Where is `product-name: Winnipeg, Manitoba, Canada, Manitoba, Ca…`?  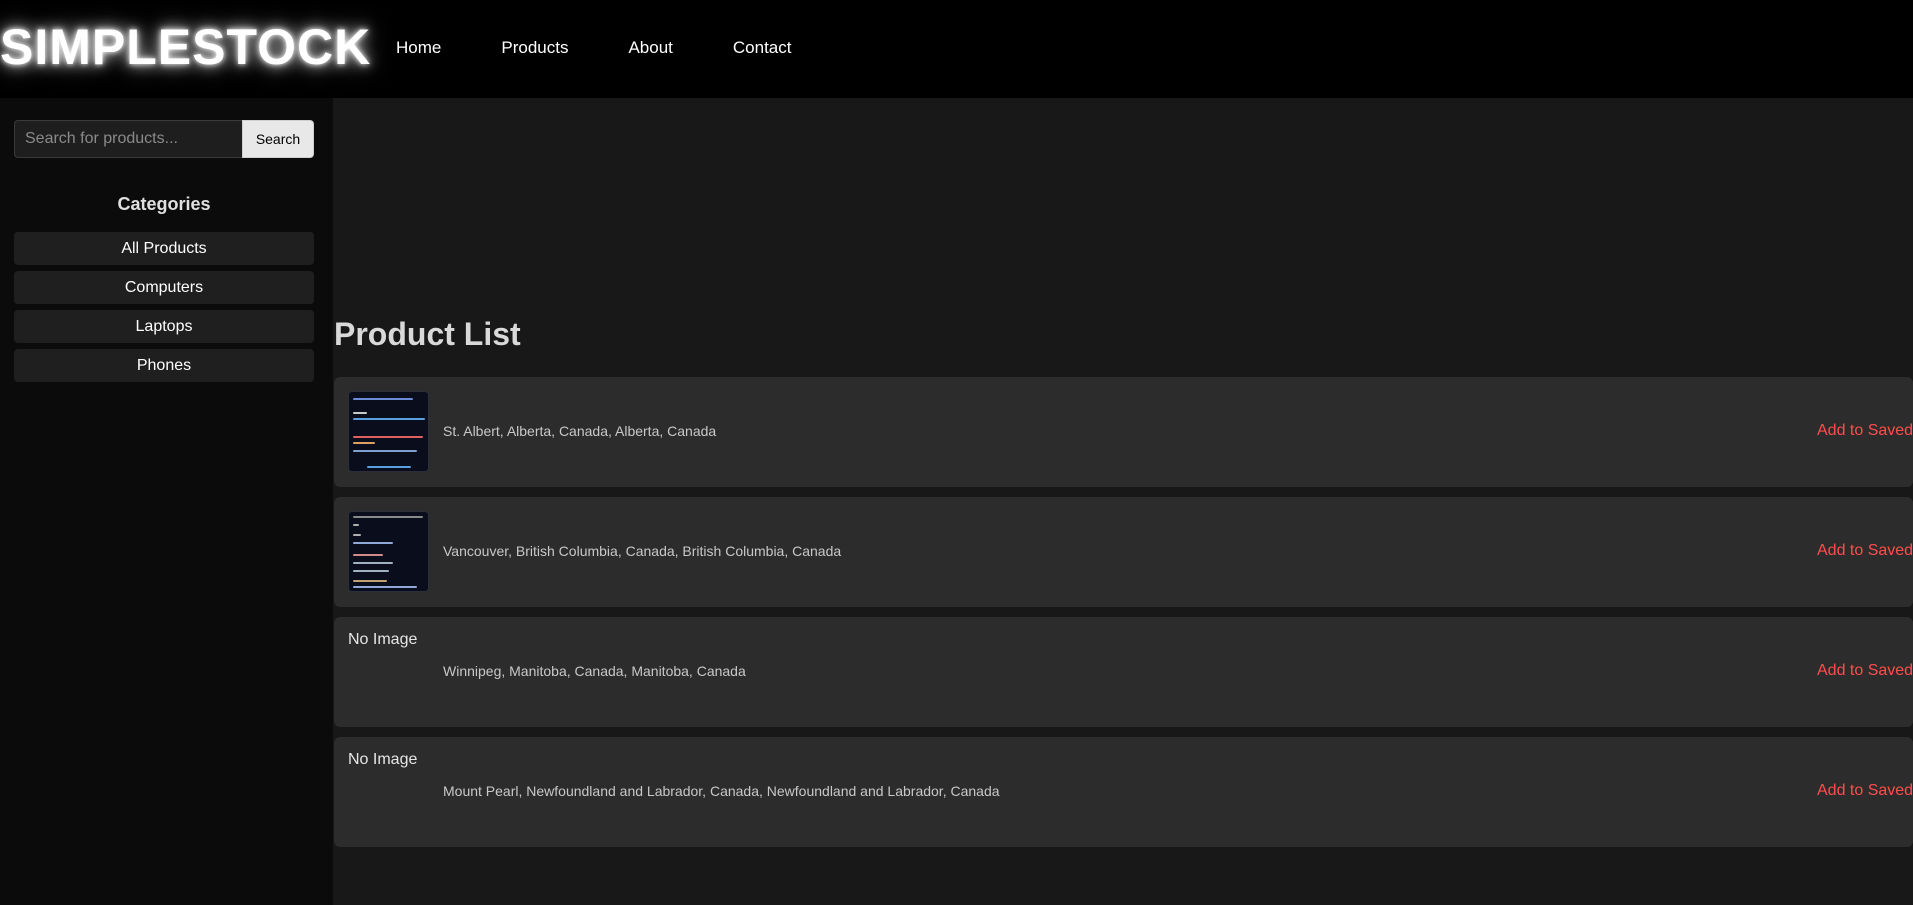 product-name: Winnipeg, Manitoba, Canada, Manitoba, Ca… is located at coordinates (594, 671).